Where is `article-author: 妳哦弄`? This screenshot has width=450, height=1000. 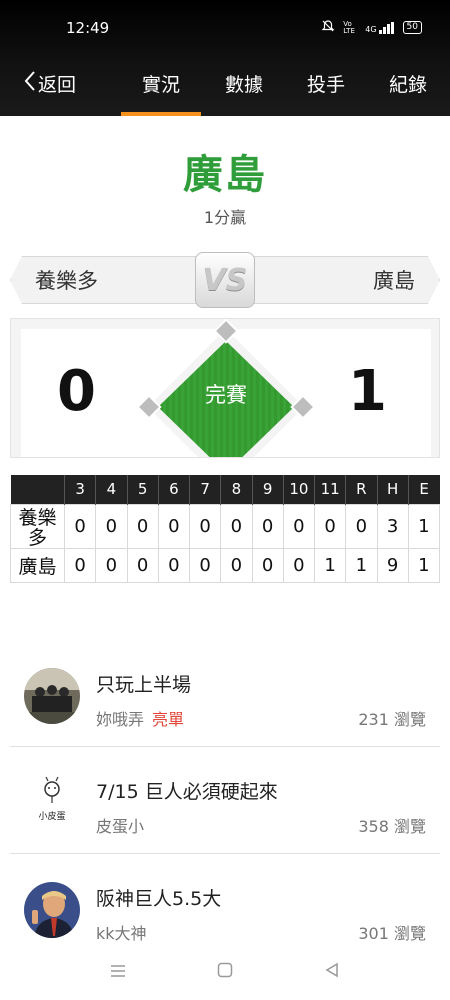
article-author: 妳哦弄 is located at coordinates (120, 719).